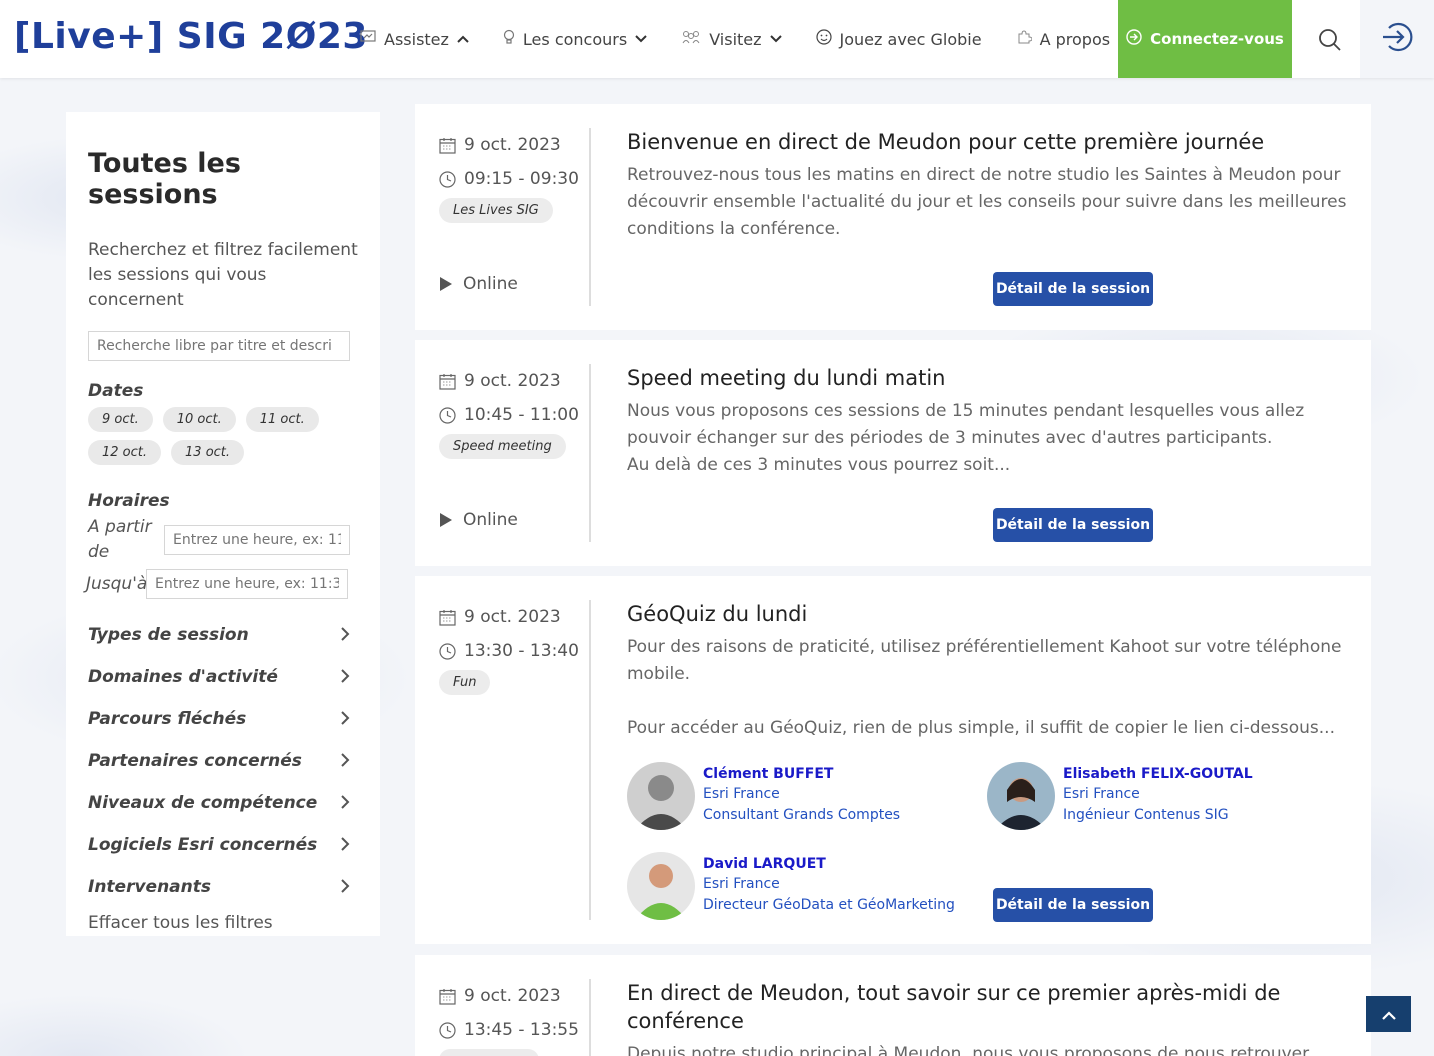 The height and width of the screenshot is (1056, 1434). I want to click on session-meta: 9 oct. 2023 10:45 - 11:00 Speed meeting, so click(514, 411).